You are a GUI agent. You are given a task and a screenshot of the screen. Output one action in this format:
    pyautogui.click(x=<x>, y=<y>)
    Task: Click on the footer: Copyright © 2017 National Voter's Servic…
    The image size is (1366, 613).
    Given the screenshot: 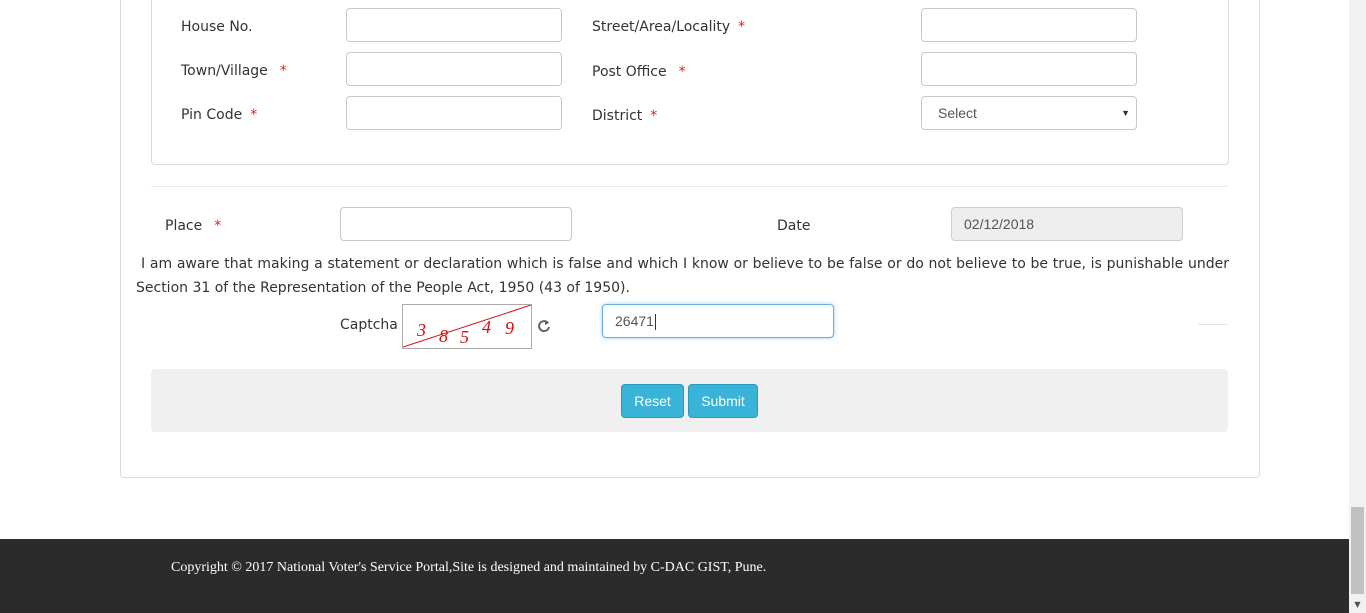 What is the action you would take?
    pyautogui.click(x=674, y=576)
    